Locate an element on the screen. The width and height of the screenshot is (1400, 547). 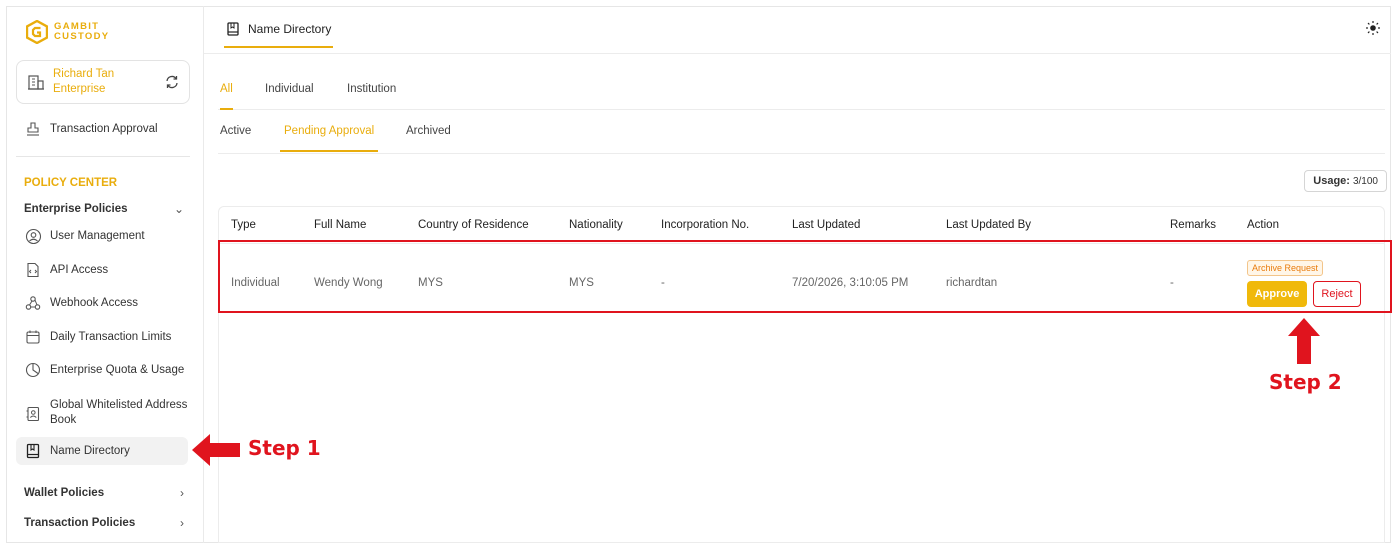
column-header: Last Updated is located at coordinates (826, 225).